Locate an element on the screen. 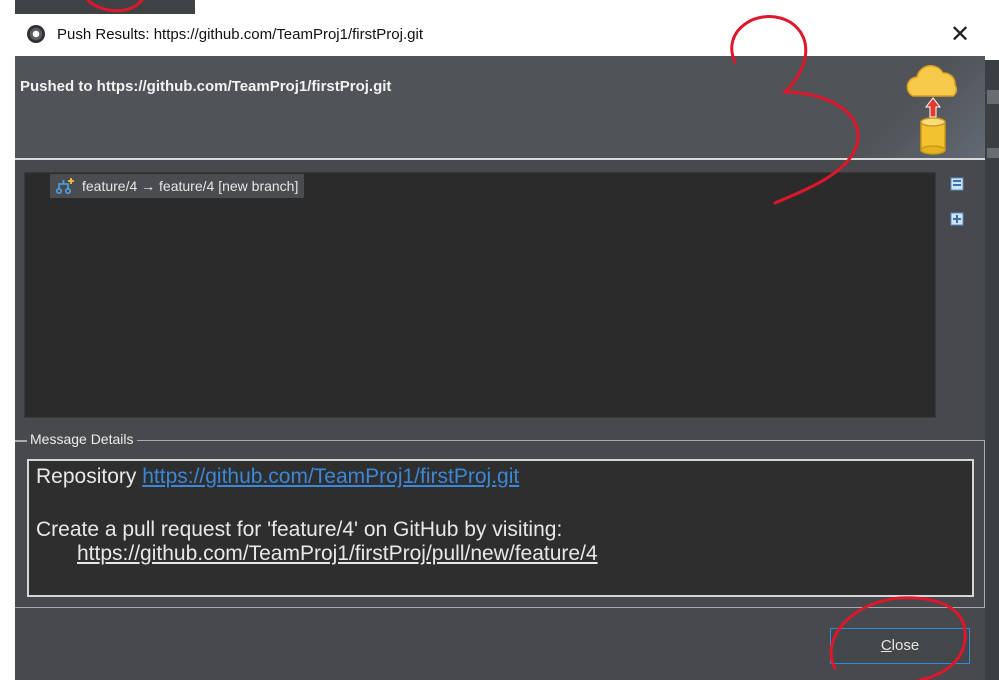 Image resolution: width=999 pixels, height=680 pixels. ref-update-label: feature/4 → feature/4 [new branch] is located at coordinates (190, 186).